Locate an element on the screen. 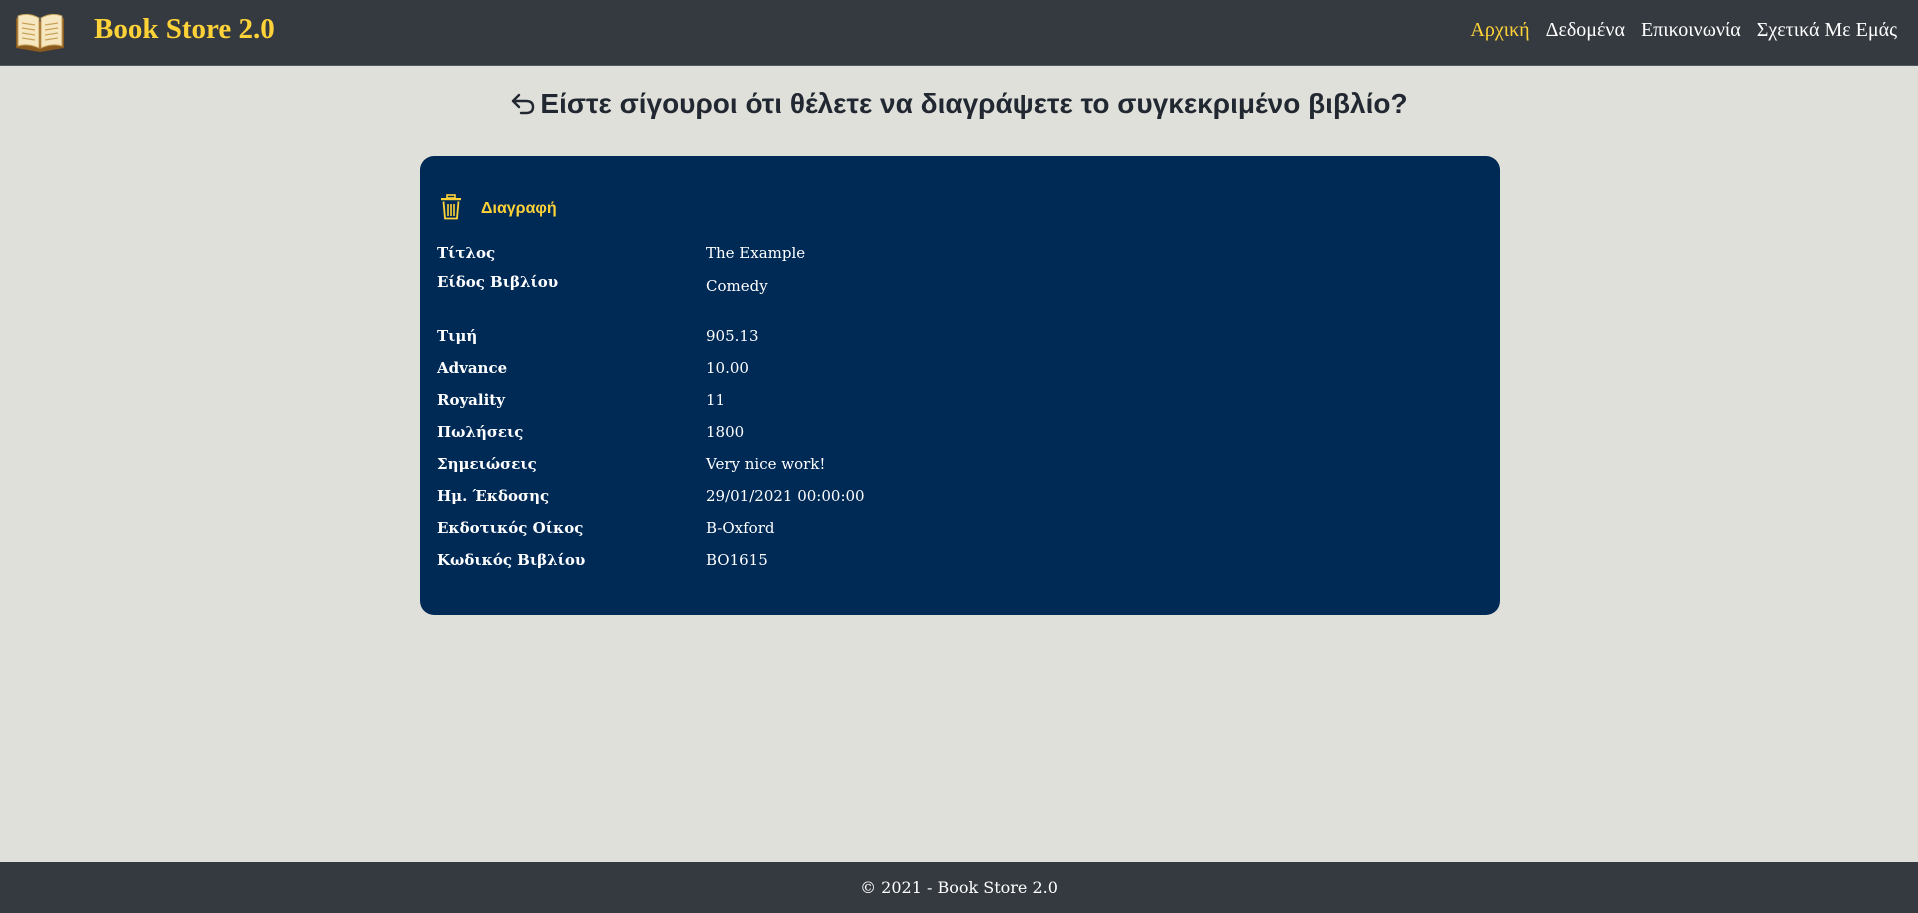  field-row-book-code: Κωδικός Βιβλίου BO1615 is located at coordinates (957, 563).